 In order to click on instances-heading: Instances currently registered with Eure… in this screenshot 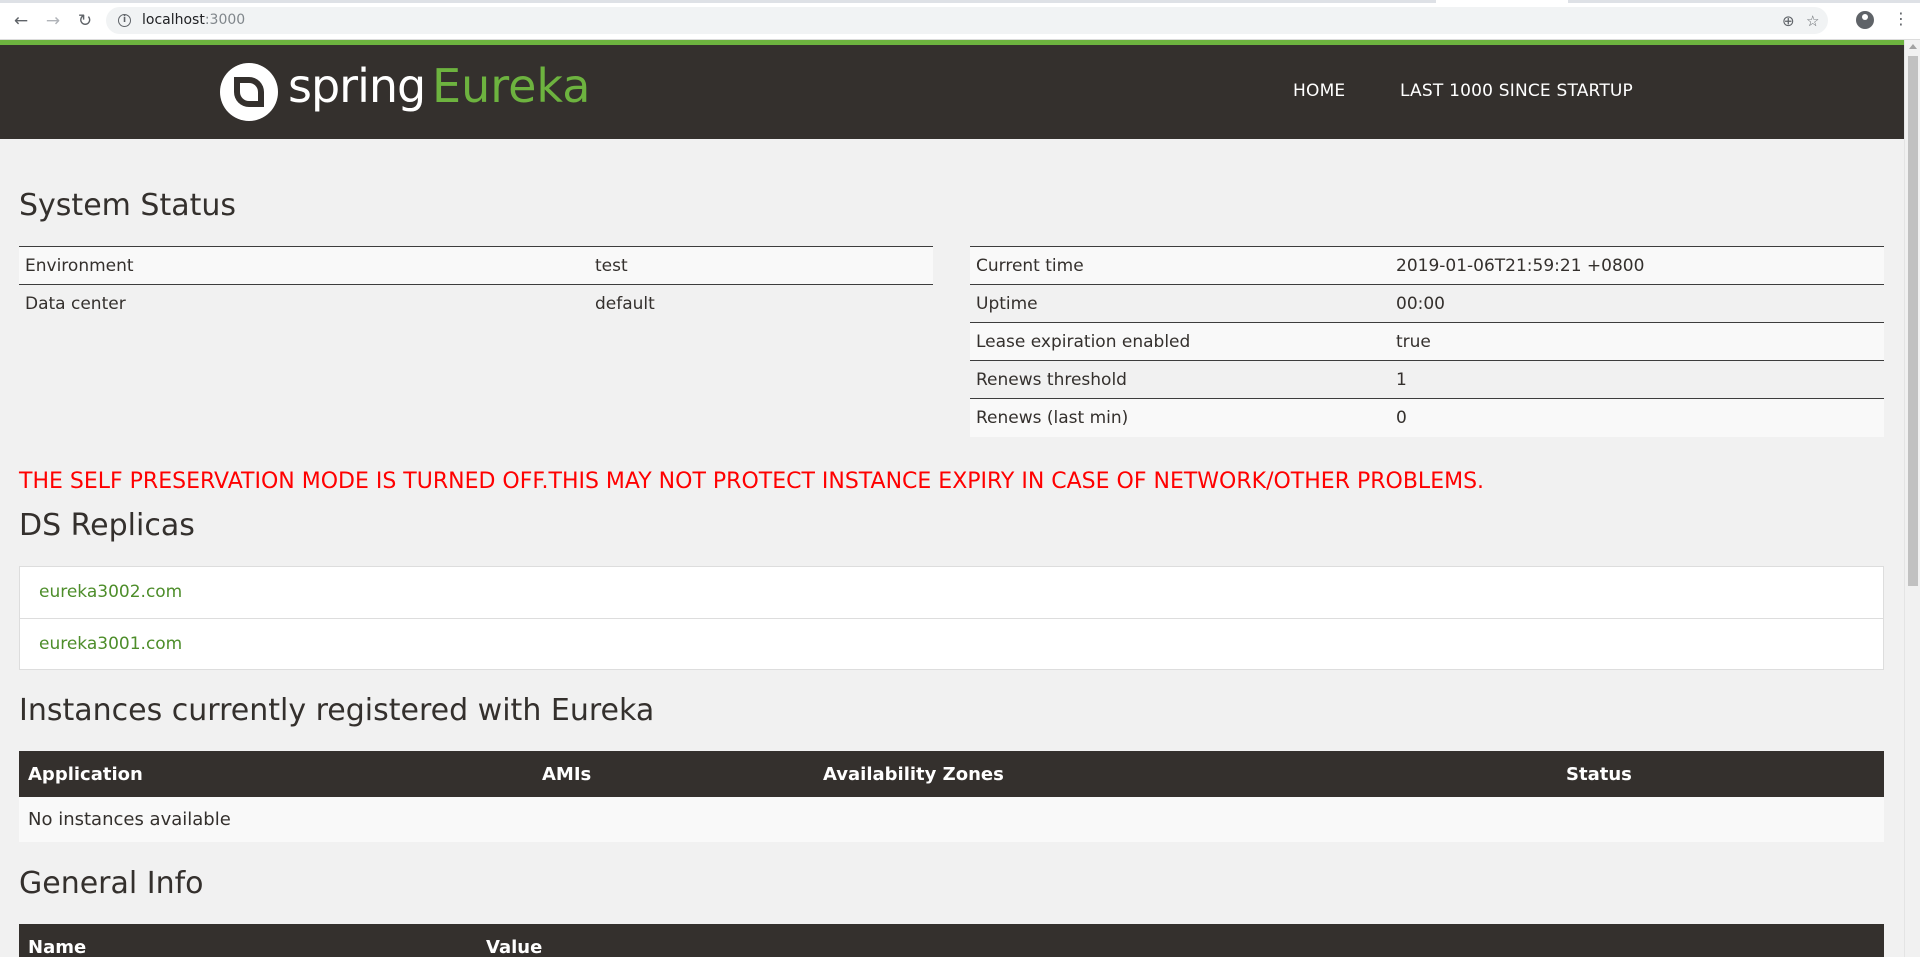, I will do `click(337, 710)`.